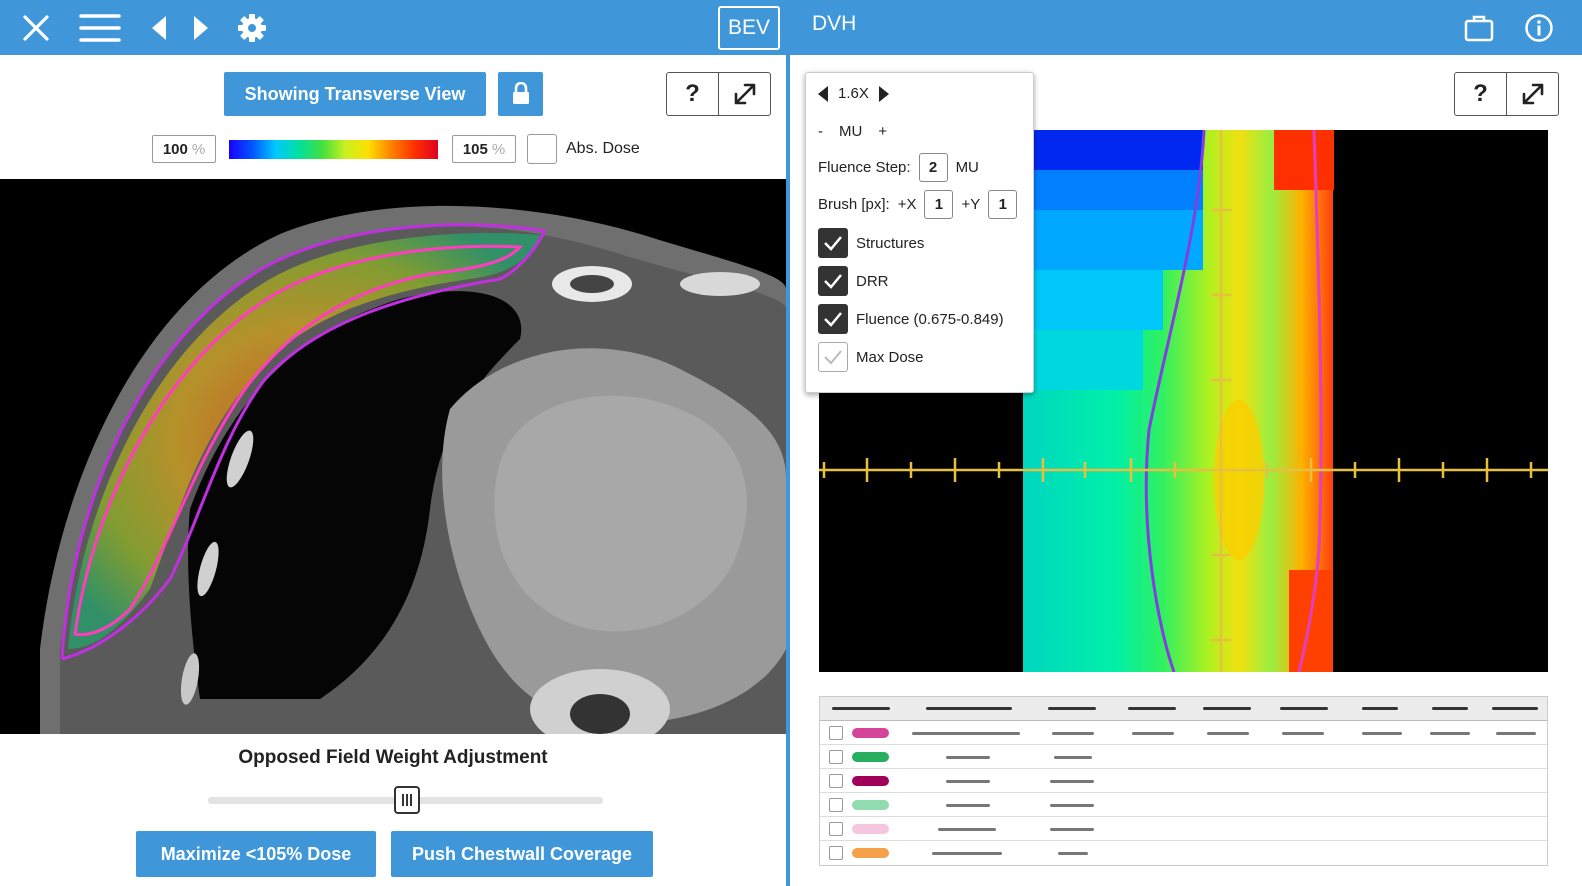 This screenshot has height=886, width=1582. Describe the element at coordinates (475, 149) in the screenshot. I see `dose-max-value: 105` at that location.